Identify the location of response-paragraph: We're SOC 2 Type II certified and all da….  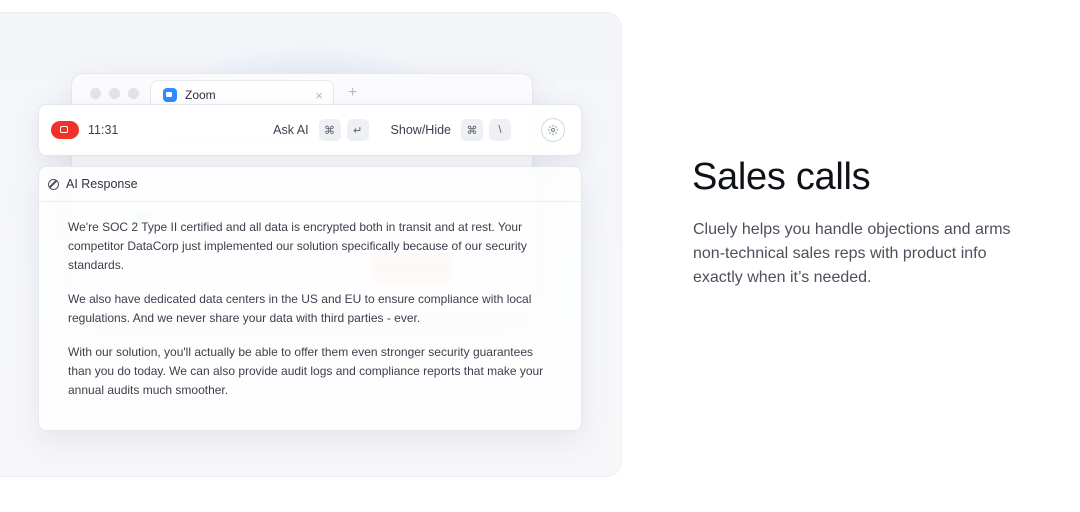
(297, 246).